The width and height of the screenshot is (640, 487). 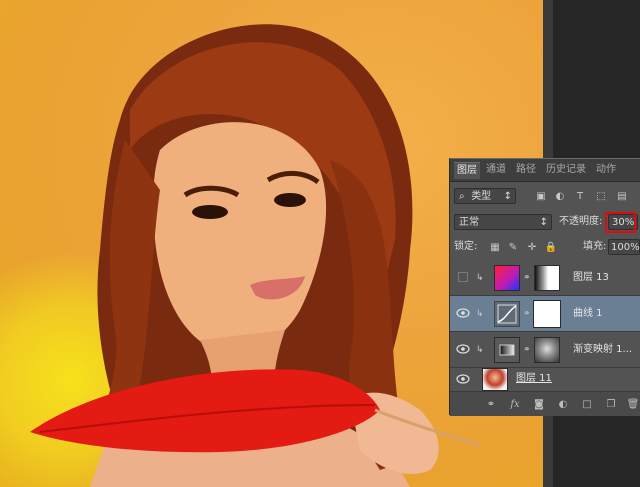 What do you see at coordinates (560, 196) in the screenshot?
I see `filter-adjustment-icon: ◐` at bounding box center [560, 196].